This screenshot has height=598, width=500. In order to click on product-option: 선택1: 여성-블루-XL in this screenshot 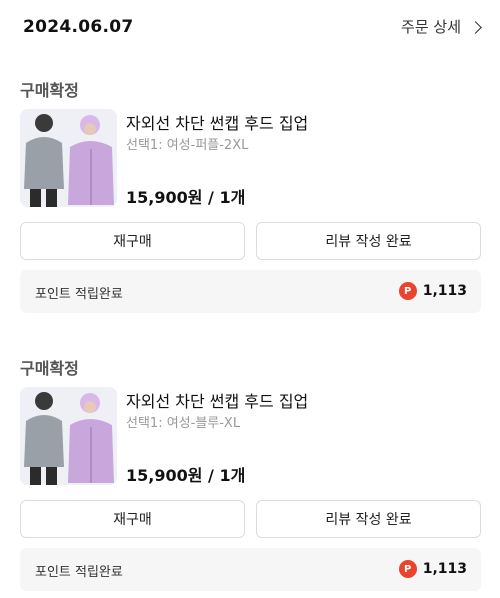, I will do `click(183, 423)`.